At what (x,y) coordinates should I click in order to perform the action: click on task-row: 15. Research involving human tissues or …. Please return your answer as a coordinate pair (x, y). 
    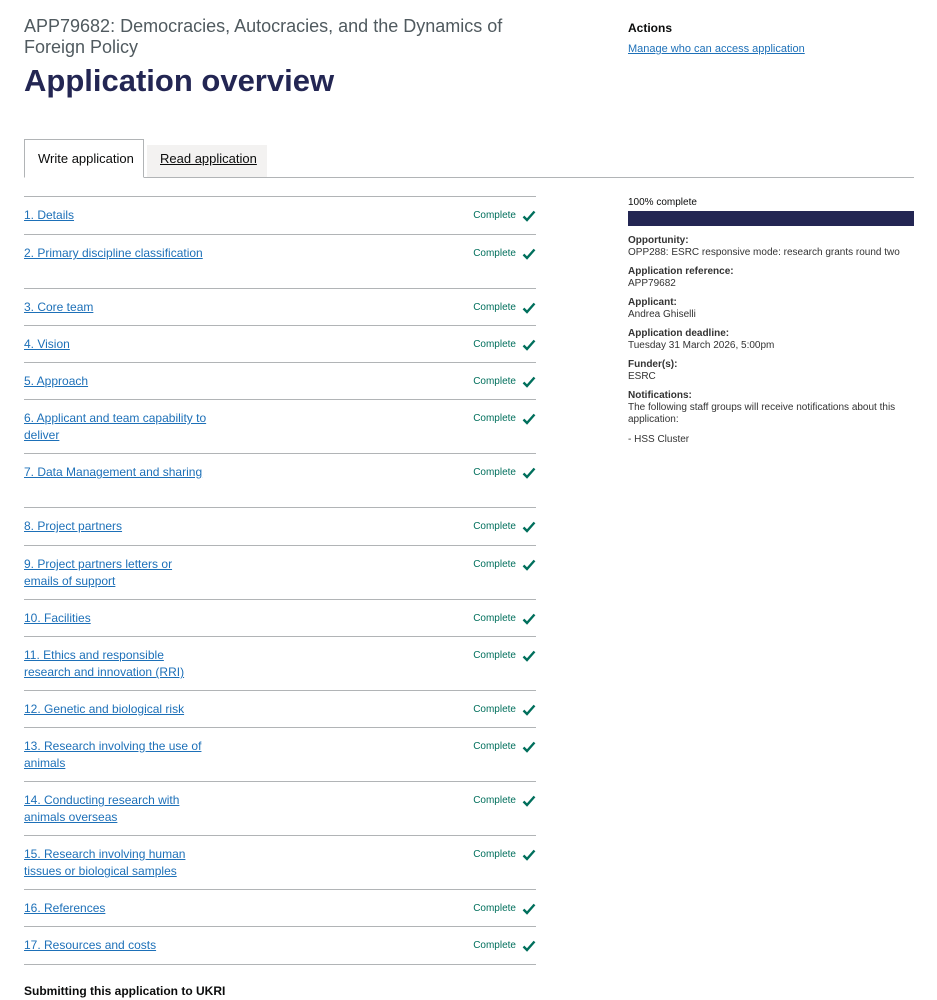
    Looking at the image, I should click on (280, 863).